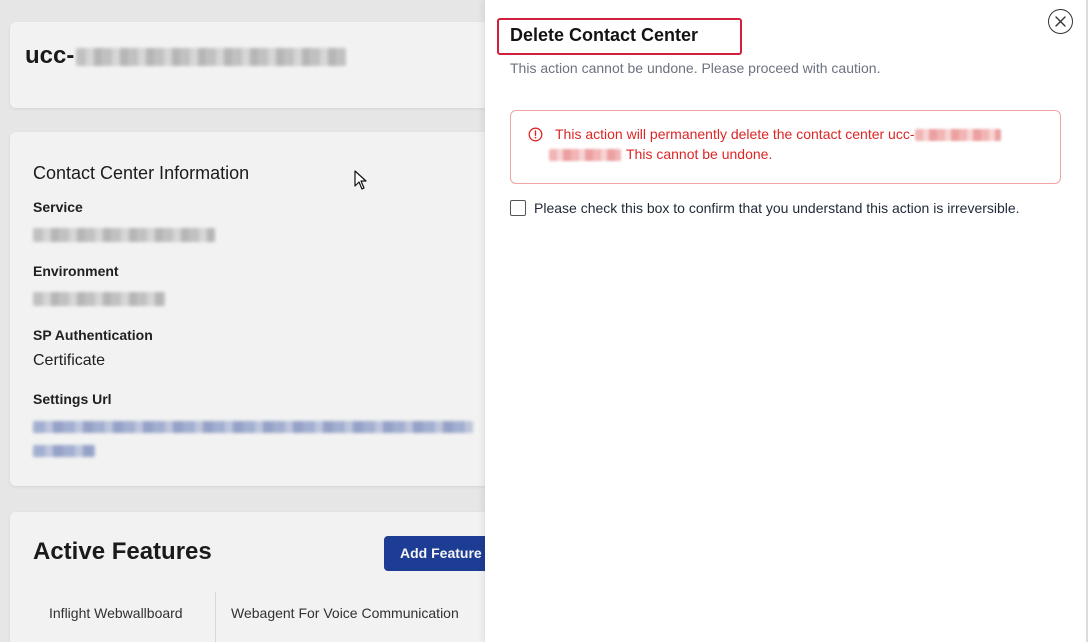  Describe the element at coordinates (604, 35) in the screenshot. I see `drawer-title: Delete Contact Center` at that location.